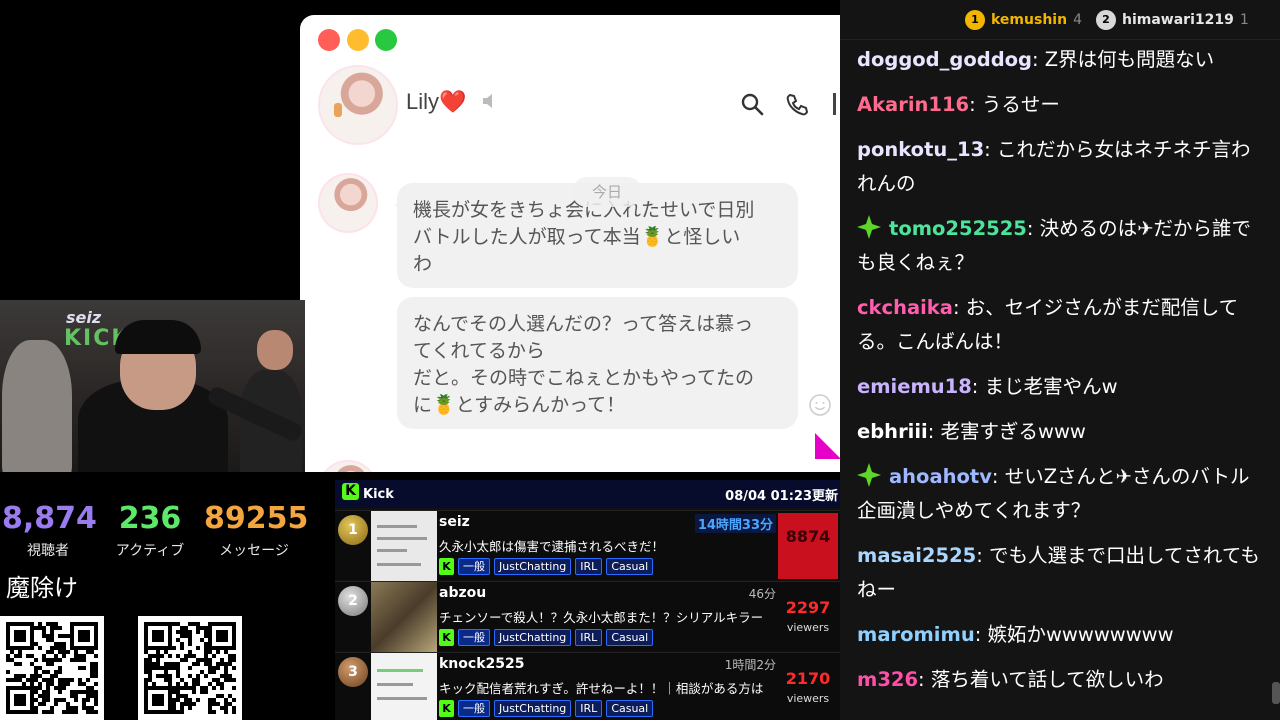 This screenshot has width=1280, height=720. What do you see at coordinates (1276, 693) in the screenshot?
I see `chat-scrollbar` at bounding box center [1276, 693].